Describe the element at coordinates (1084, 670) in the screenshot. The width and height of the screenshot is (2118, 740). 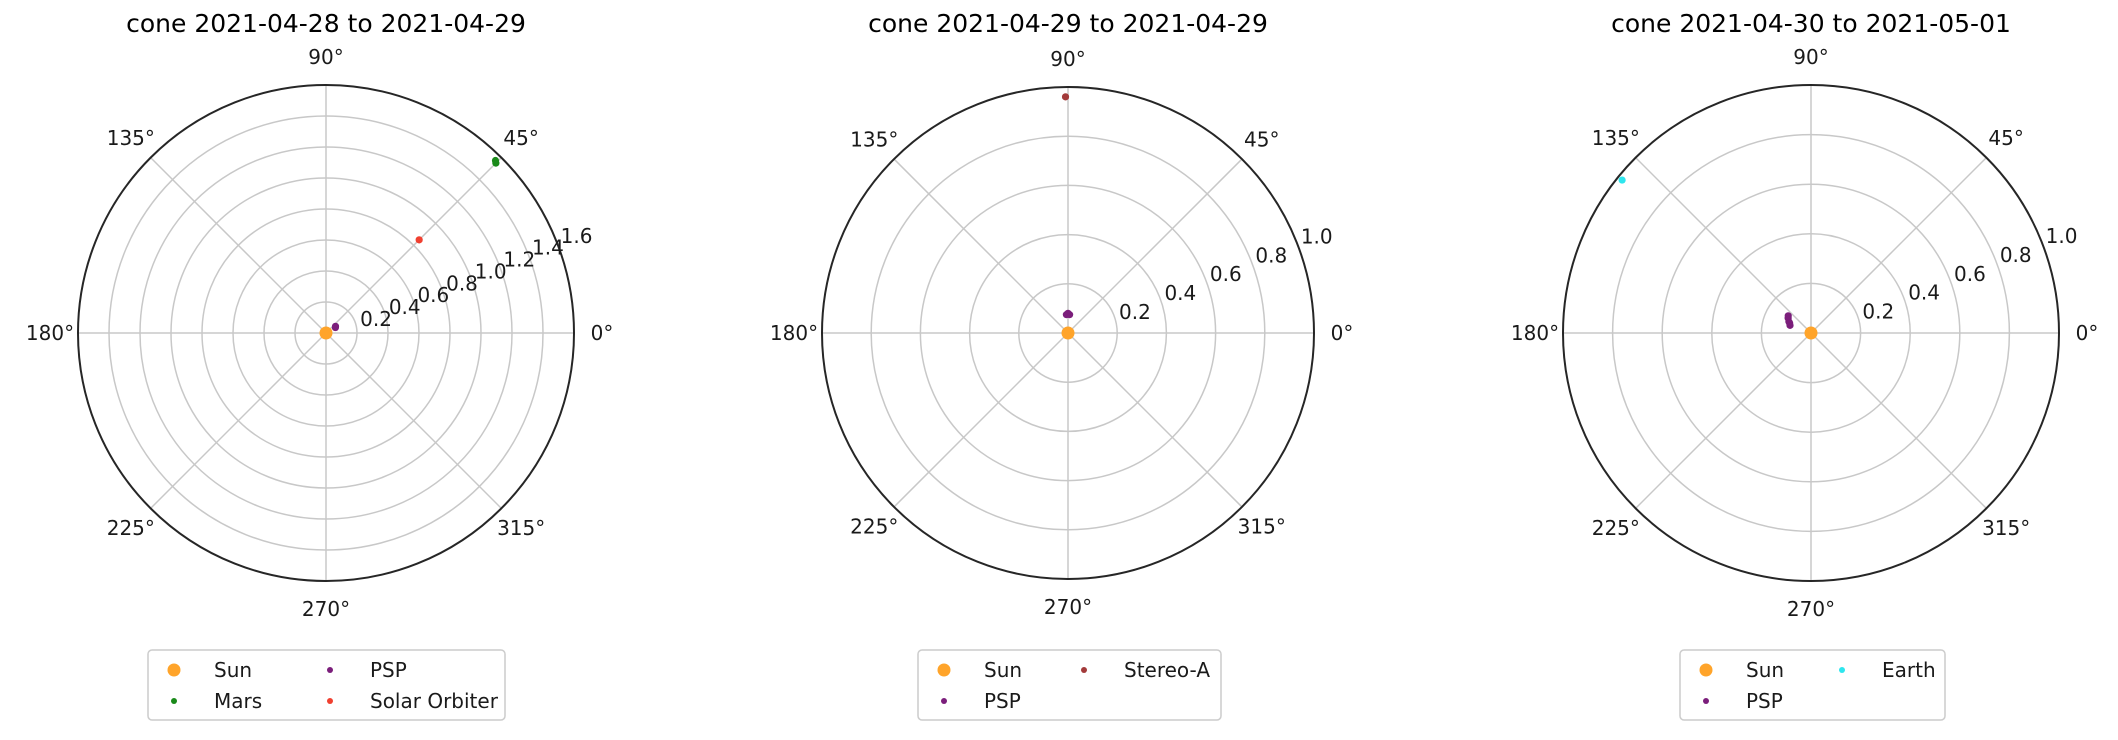
I see `stereo-a-legend-marker` at that location.